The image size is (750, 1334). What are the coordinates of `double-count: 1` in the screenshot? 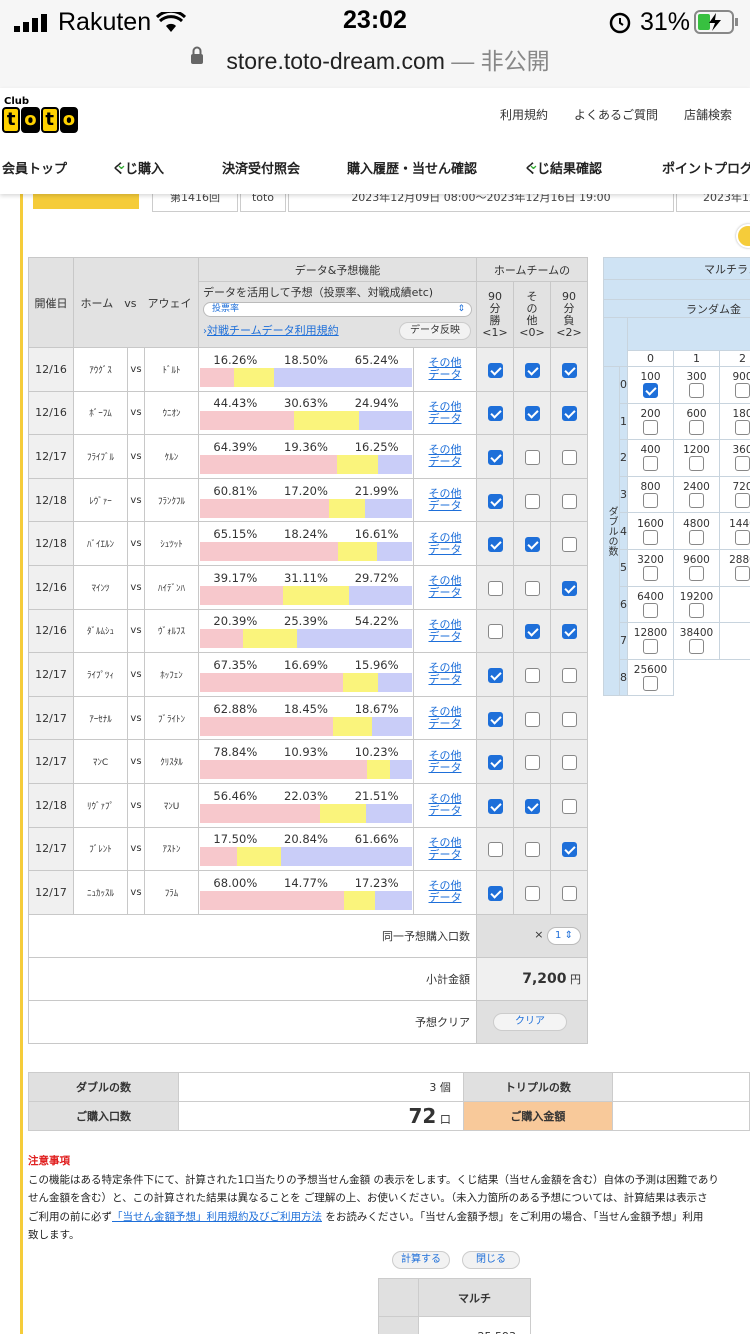 It's located at (623, 421).